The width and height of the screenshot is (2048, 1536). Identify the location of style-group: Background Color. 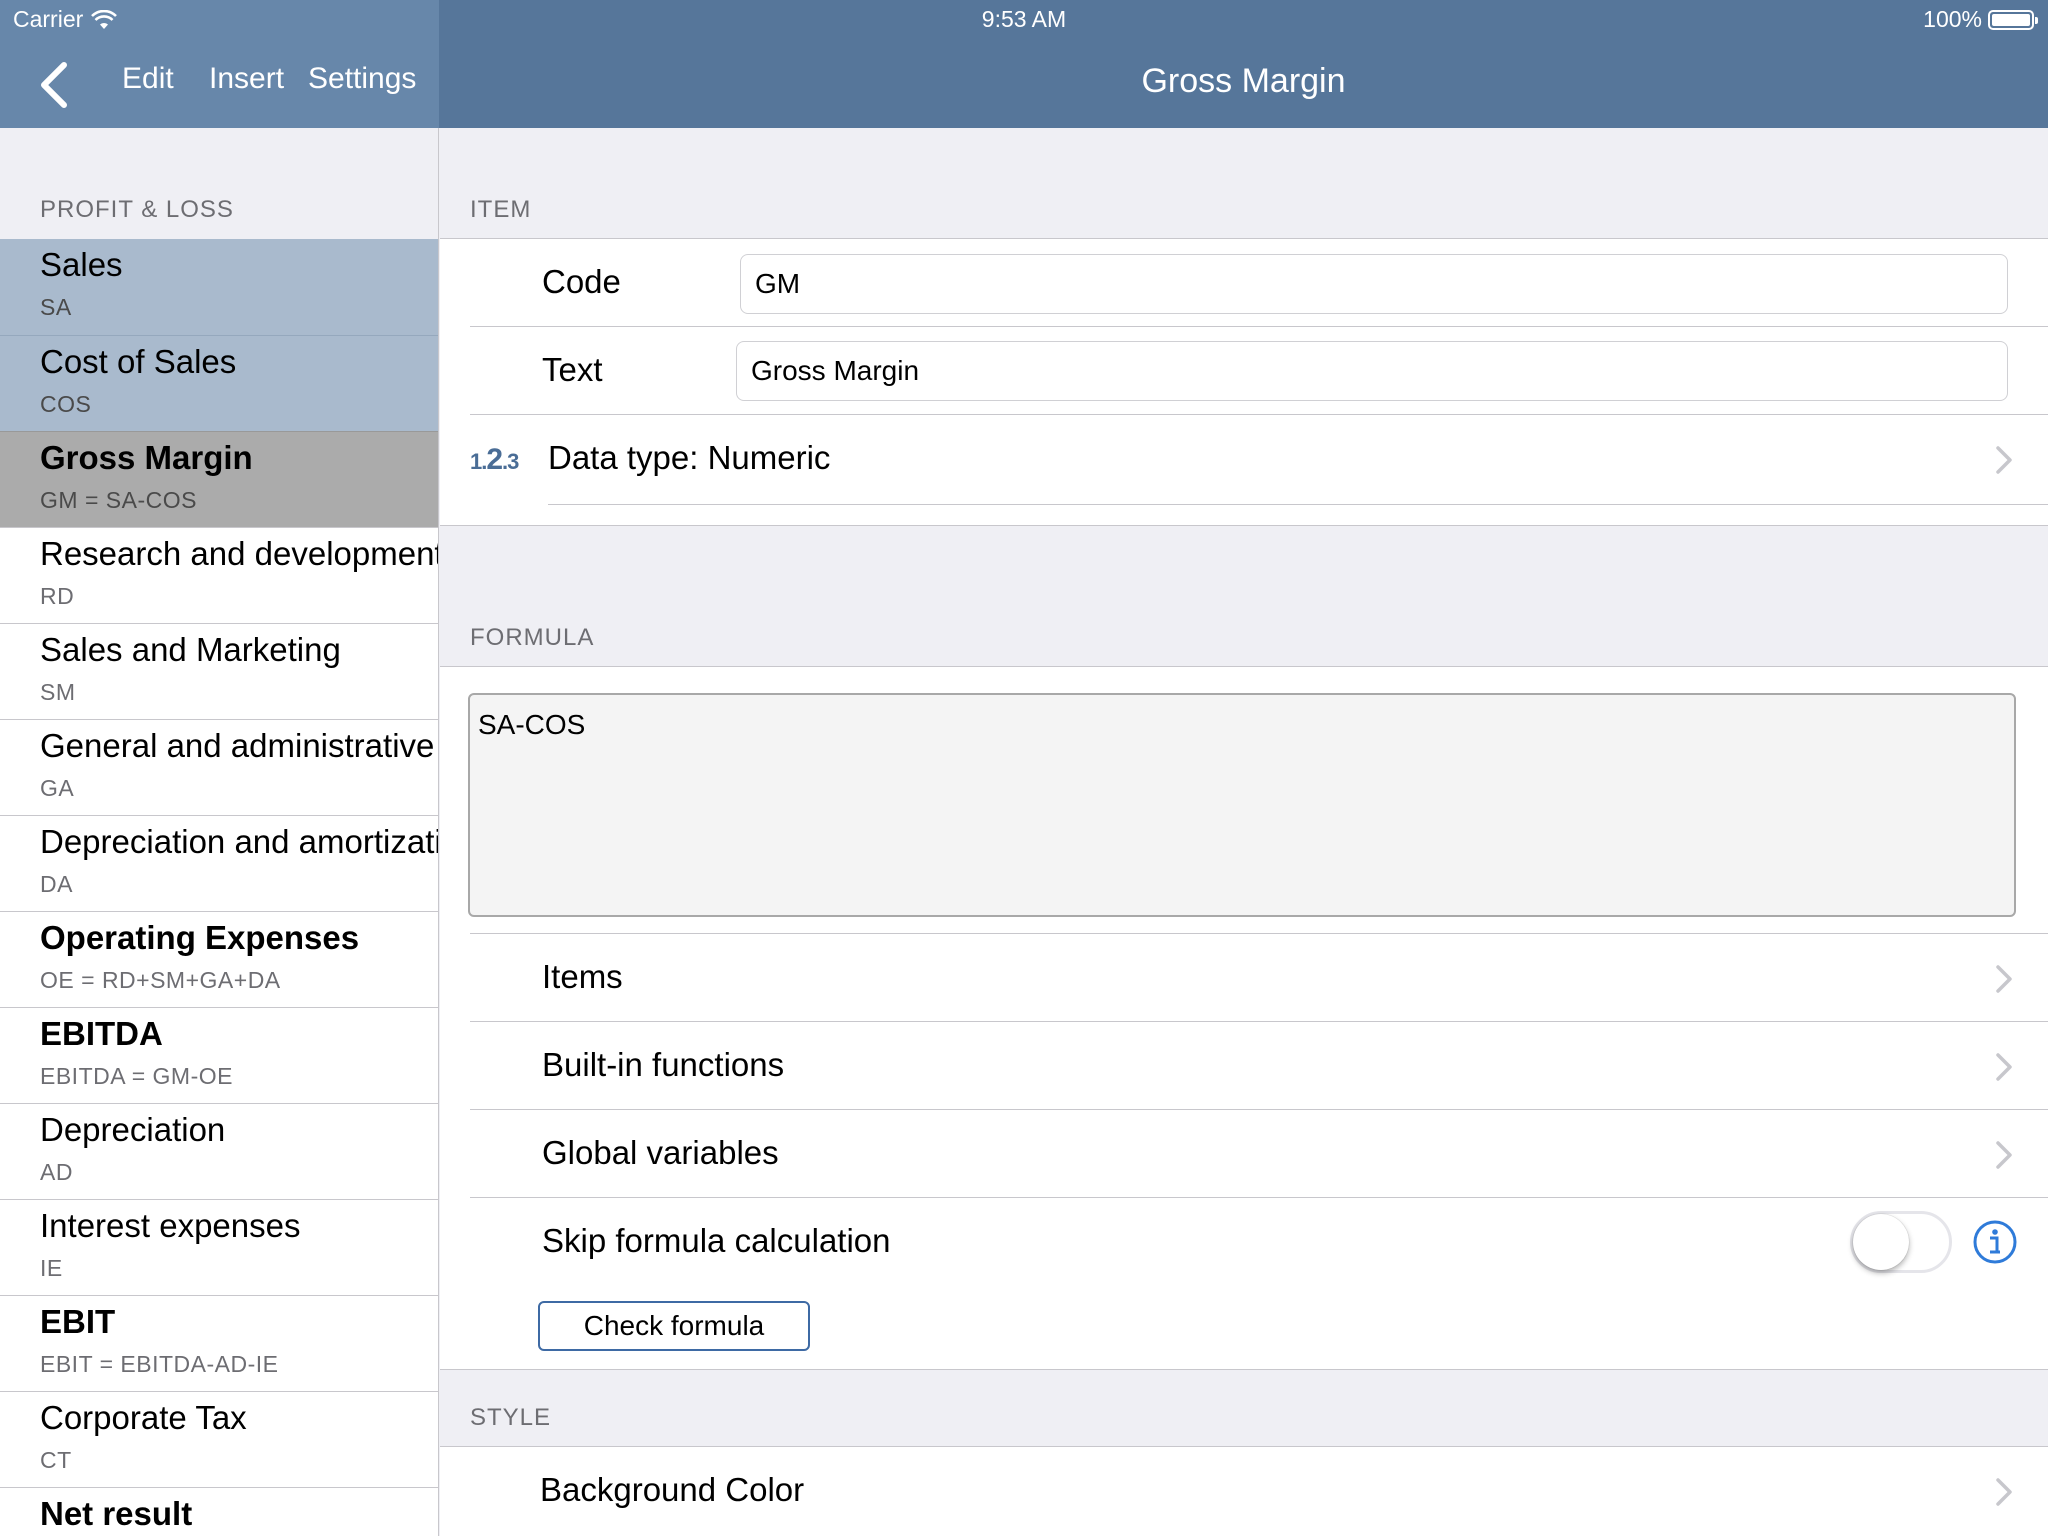
(1244, 1491).